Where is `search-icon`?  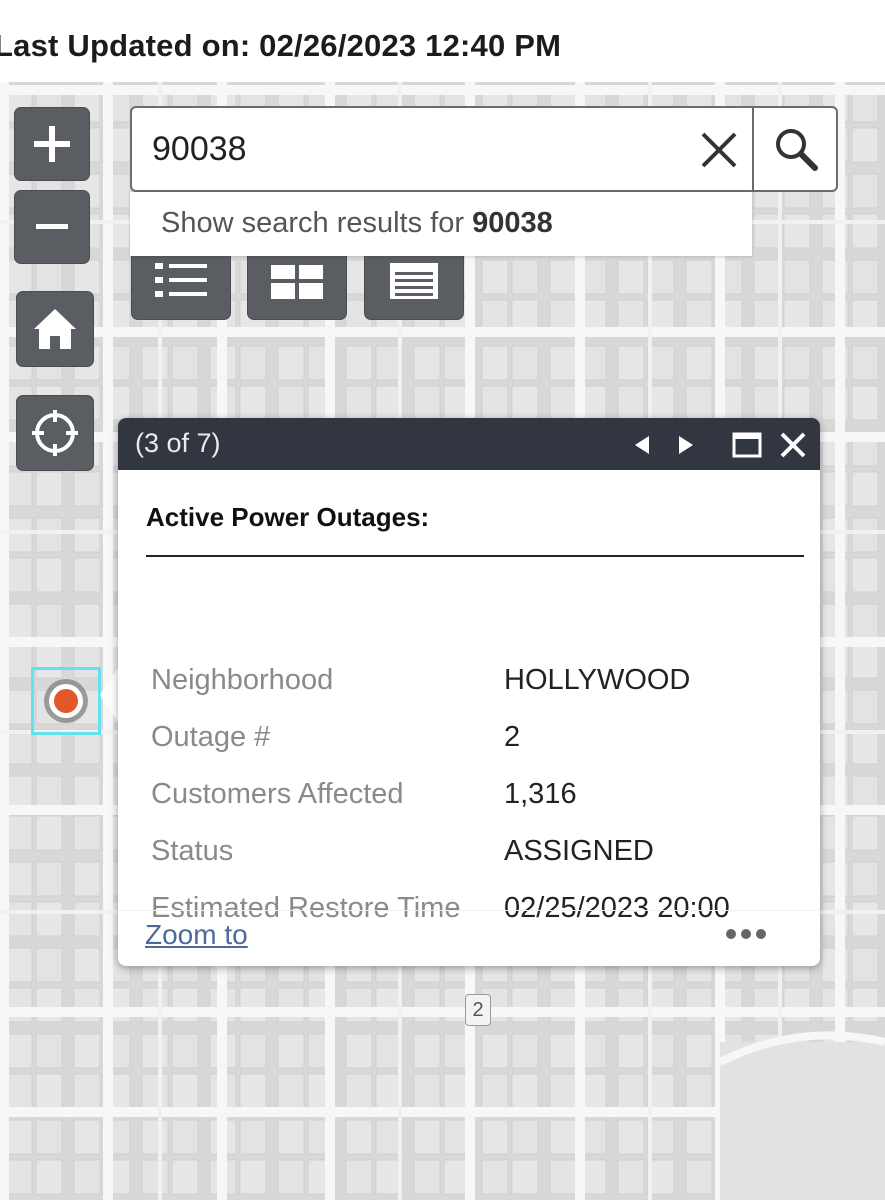
search-icon is located at coordinates (797, 150).